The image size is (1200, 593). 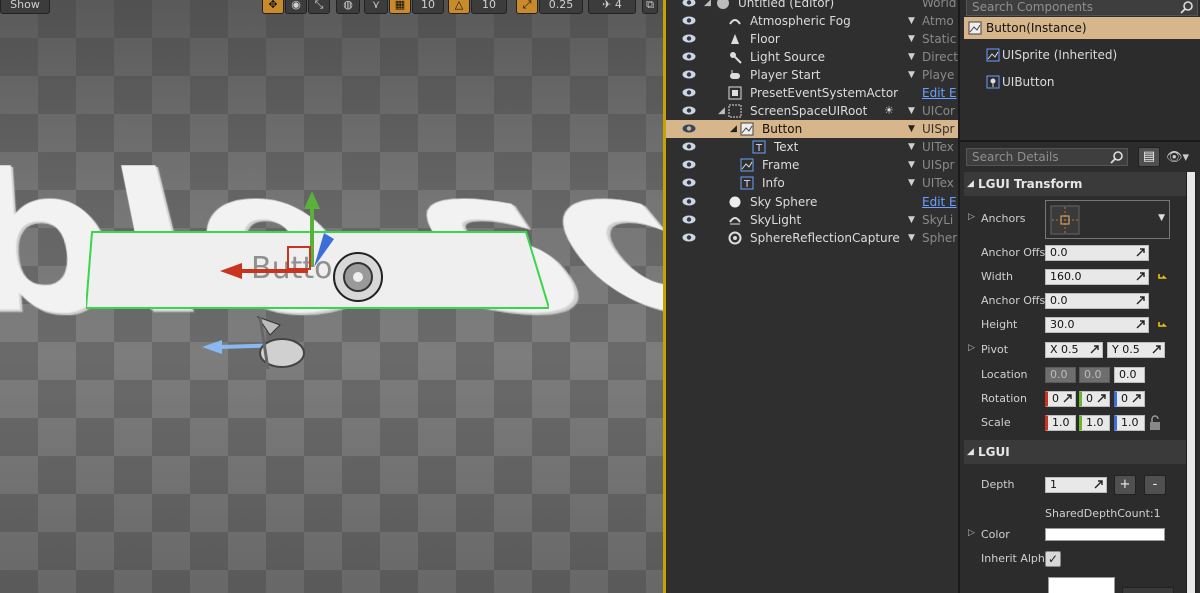 What do you see at coordinates (812, 129) in the screenshot?
I see `outliner-row-button: ◢ Button ▼ UISpr` at bounding box center [812, 129].